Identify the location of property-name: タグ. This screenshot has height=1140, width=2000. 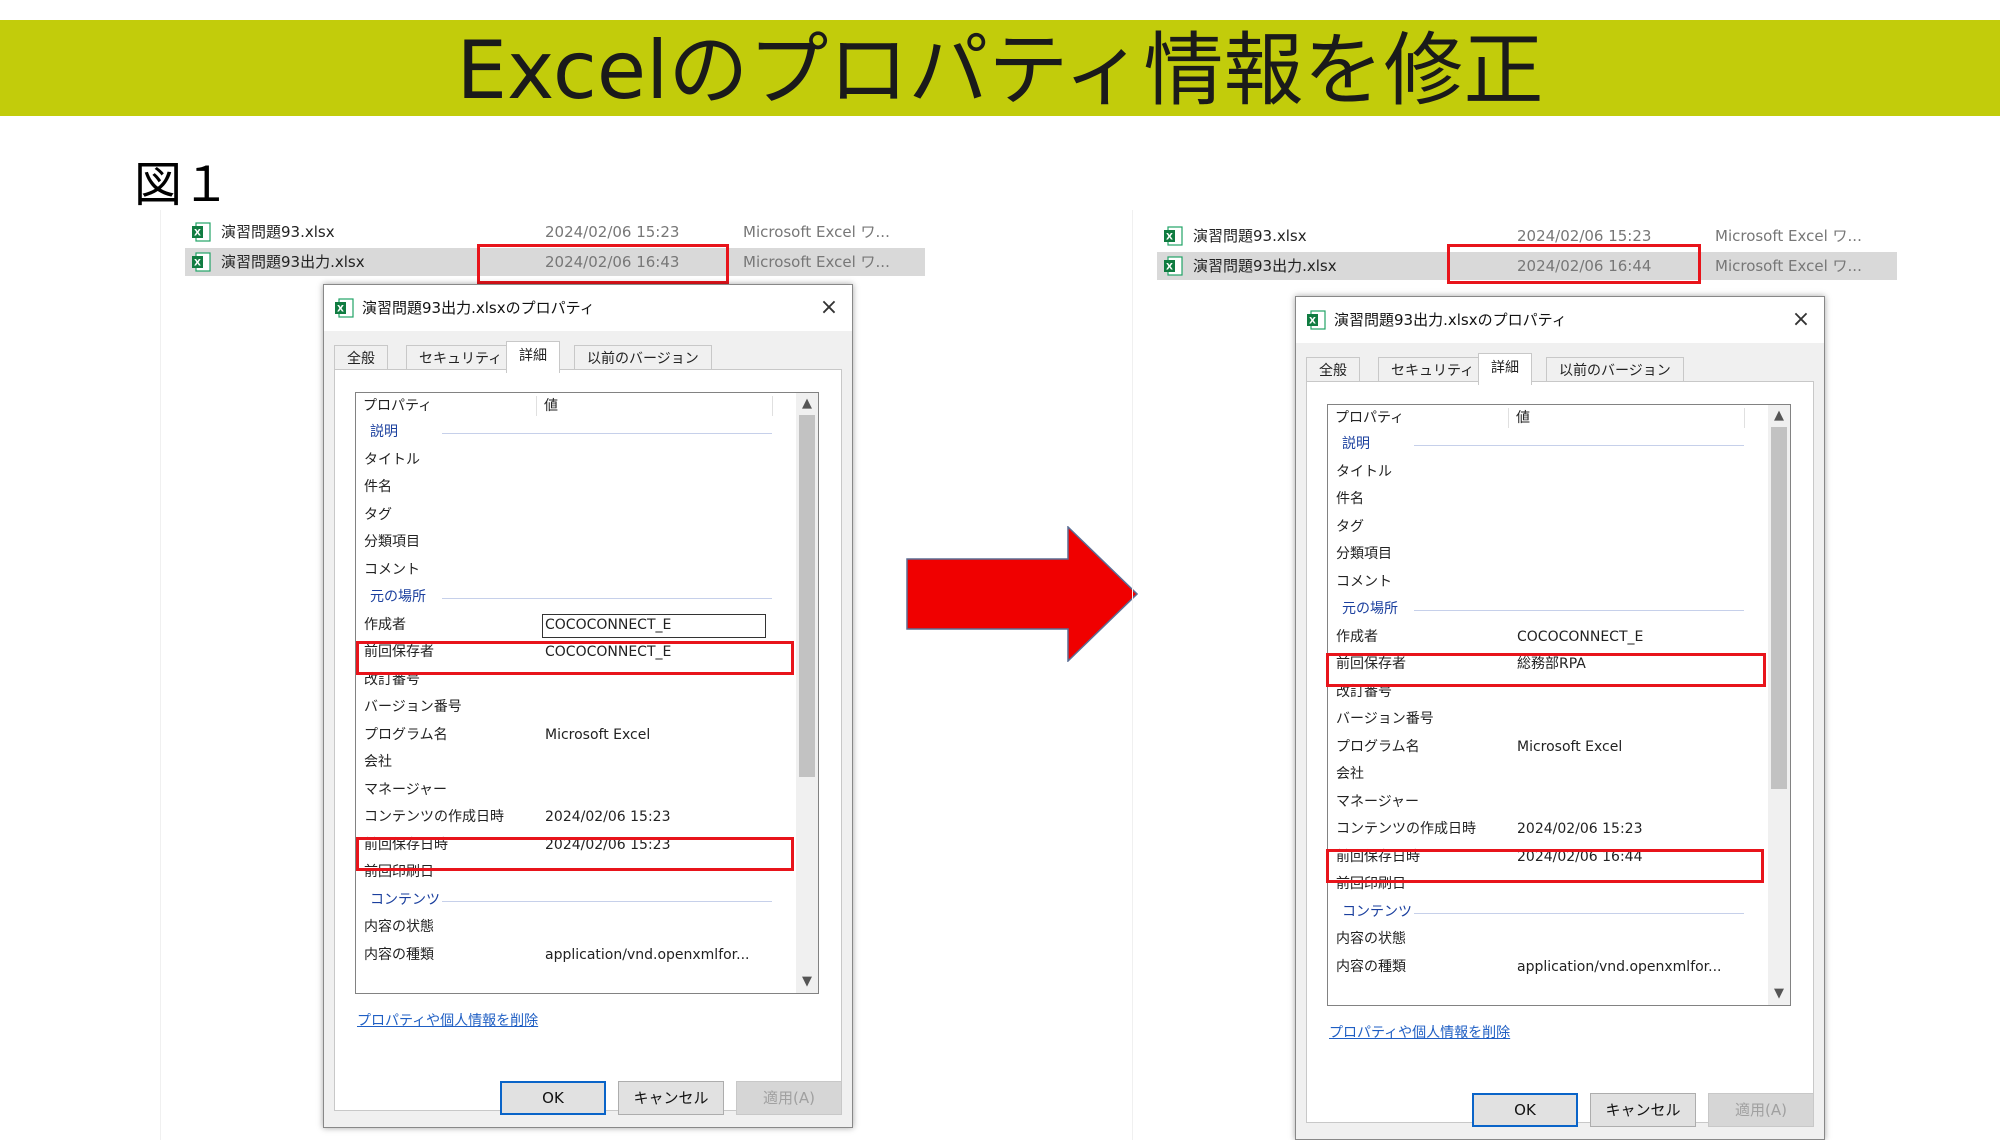
(378, 514).